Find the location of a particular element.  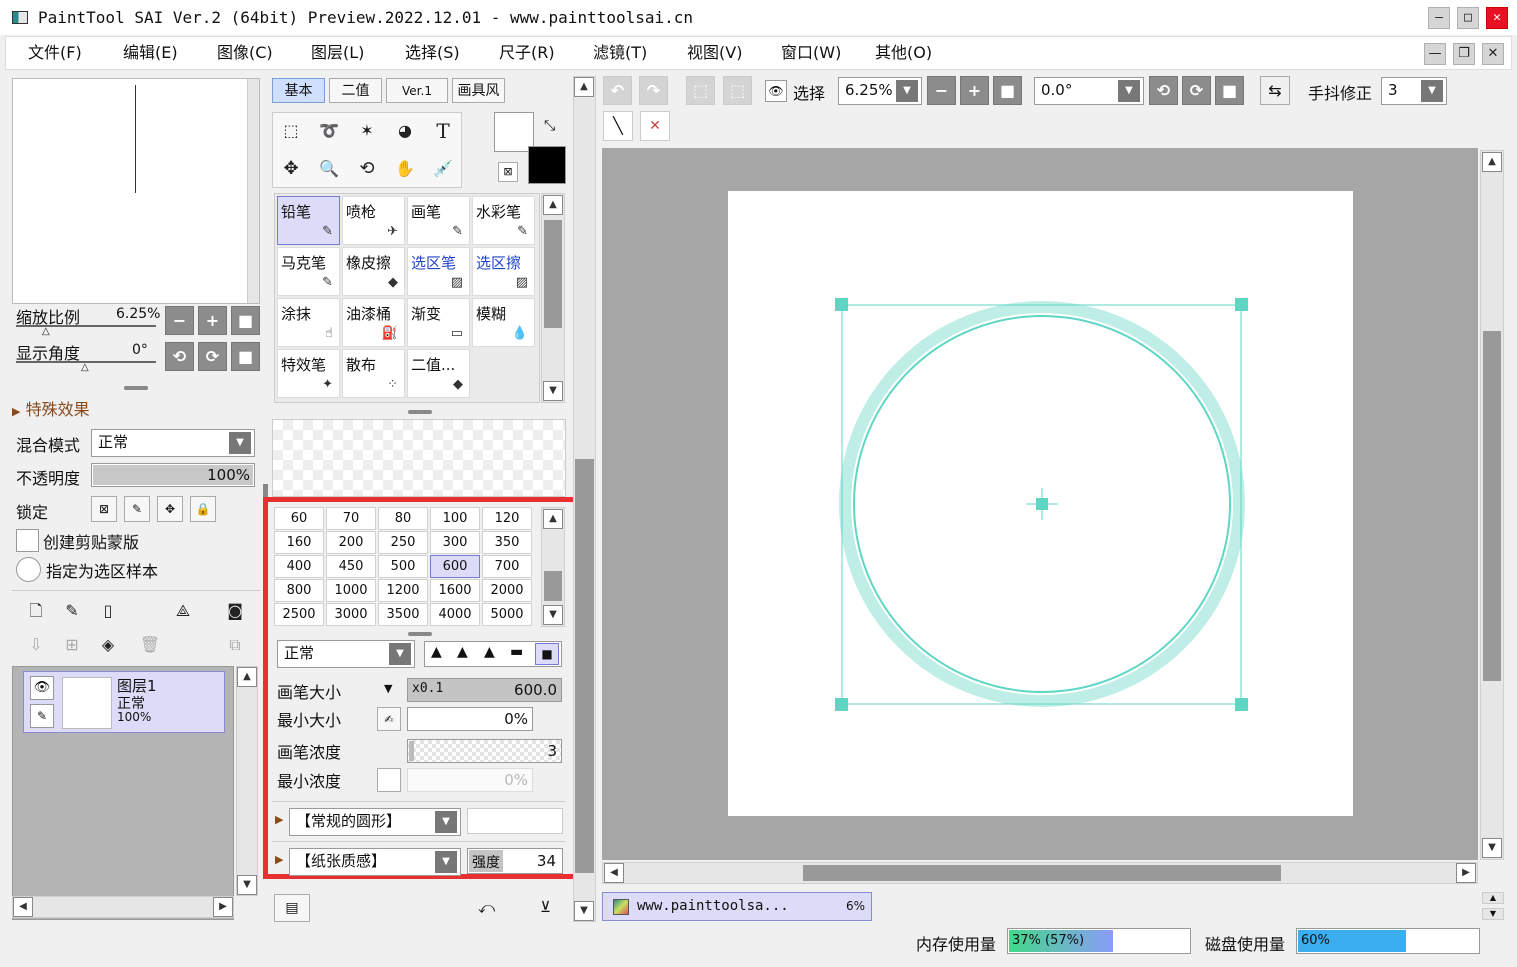

navigator-preview is located at coordinates (136, 191).